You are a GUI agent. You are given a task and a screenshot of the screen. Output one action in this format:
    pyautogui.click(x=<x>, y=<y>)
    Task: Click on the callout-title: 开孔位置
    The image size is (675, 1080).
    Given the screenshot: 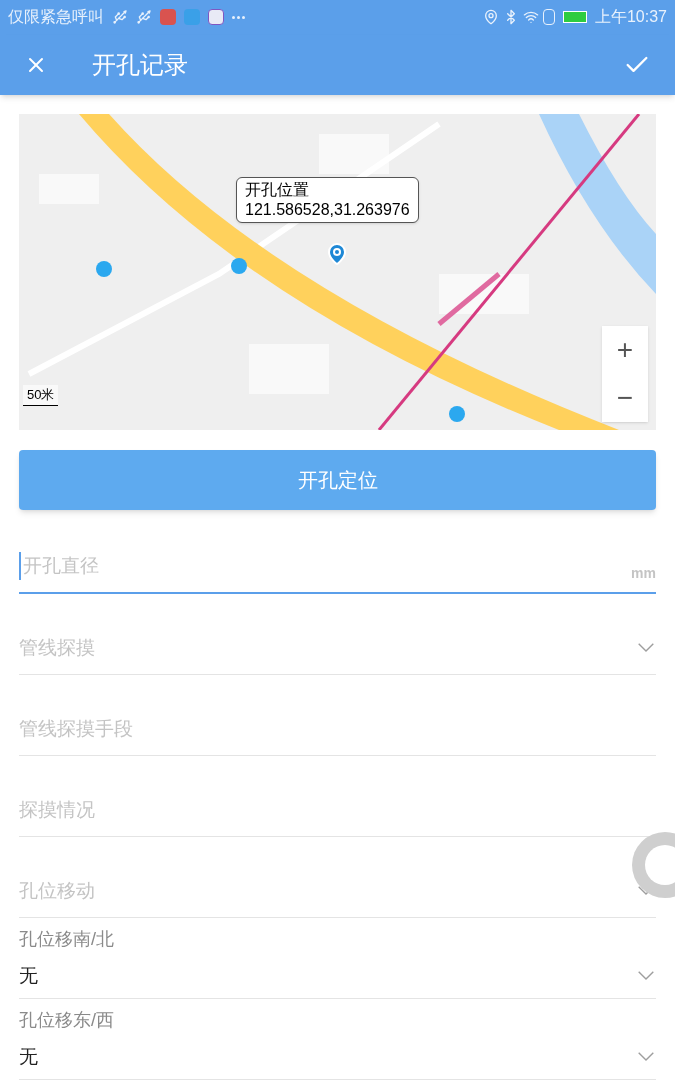 What is the action you would take?
    pyautogui.click(x=277, y=190)
    